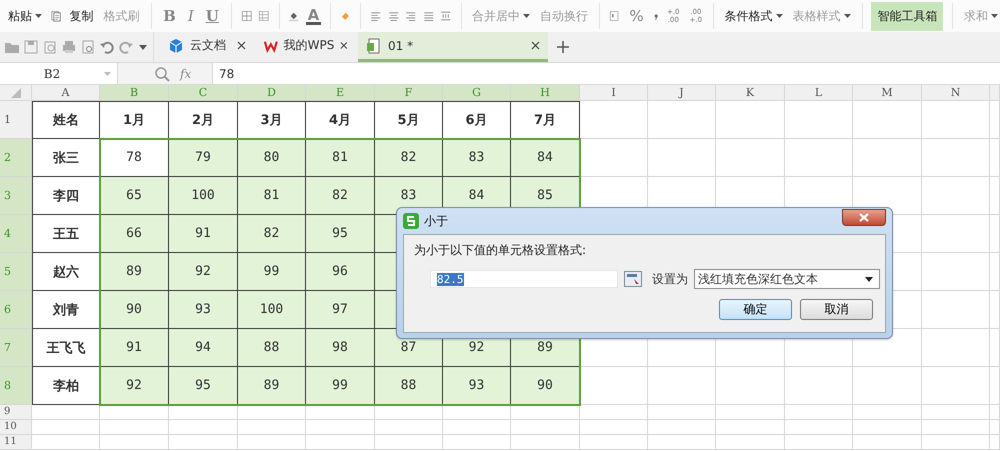 This screenshot has height=451, width=1000. I want to click on toolbar-button: 条件格式, so click(753, 16).